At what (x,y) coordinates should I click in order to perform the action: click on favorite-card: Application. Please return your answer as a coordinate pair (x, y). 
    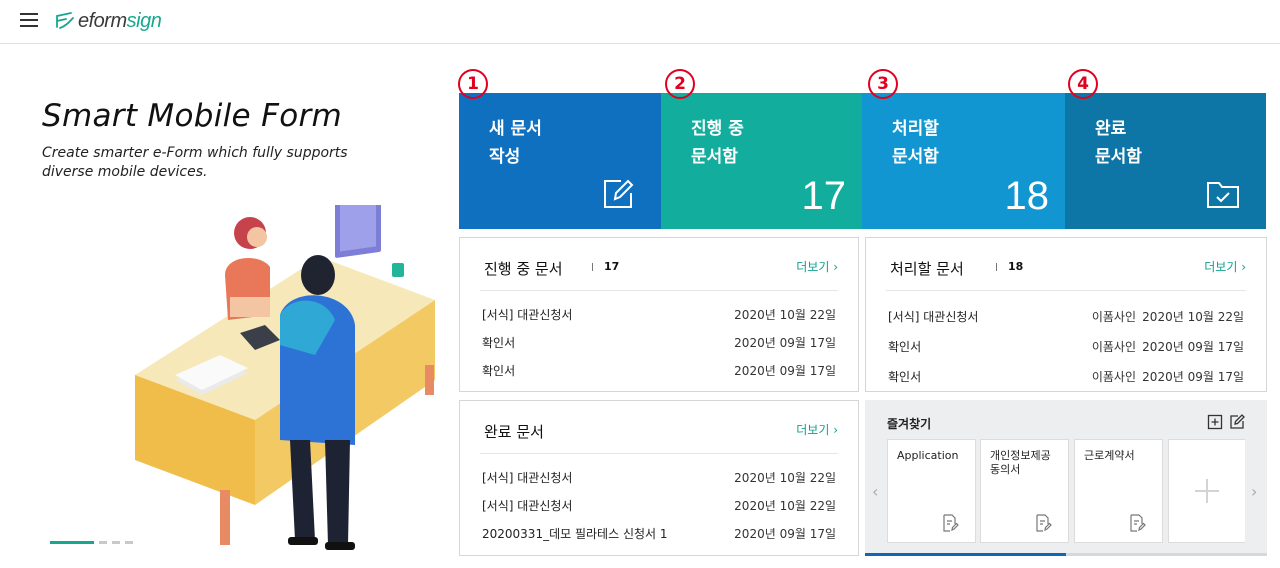
    Looking at the image, I should click on (931, 491).